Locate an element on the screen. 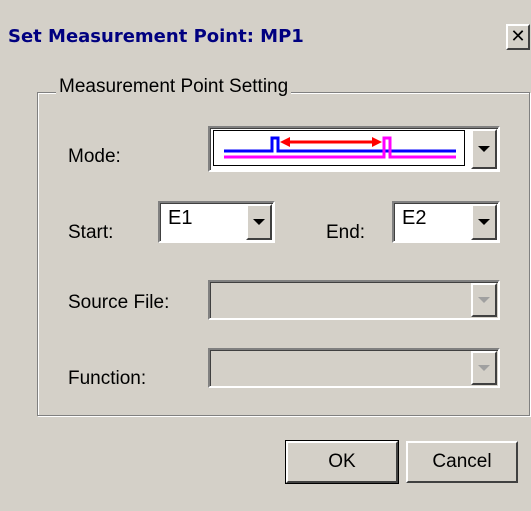 This screenshot has width=531, height=511. end-label: End: is located at coordinates (346, 232).